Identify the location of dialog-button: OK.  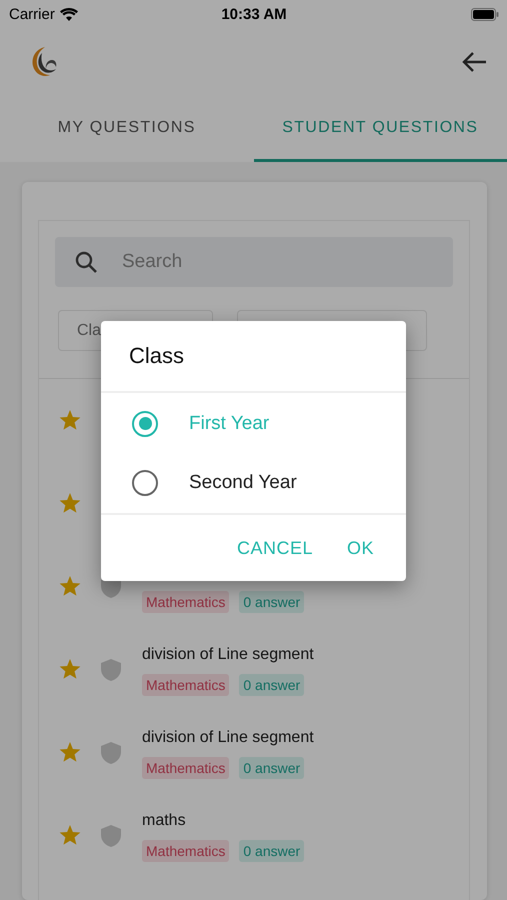
(360, 548).